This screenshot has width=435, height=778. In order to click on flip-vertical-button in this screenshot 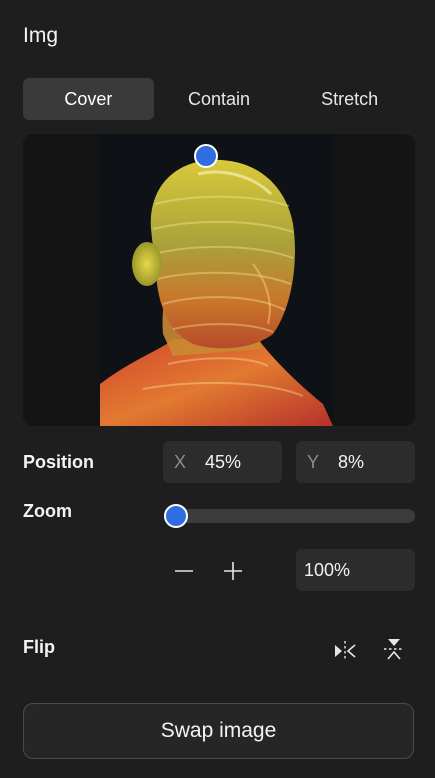, I will do `click(394, 649)`.